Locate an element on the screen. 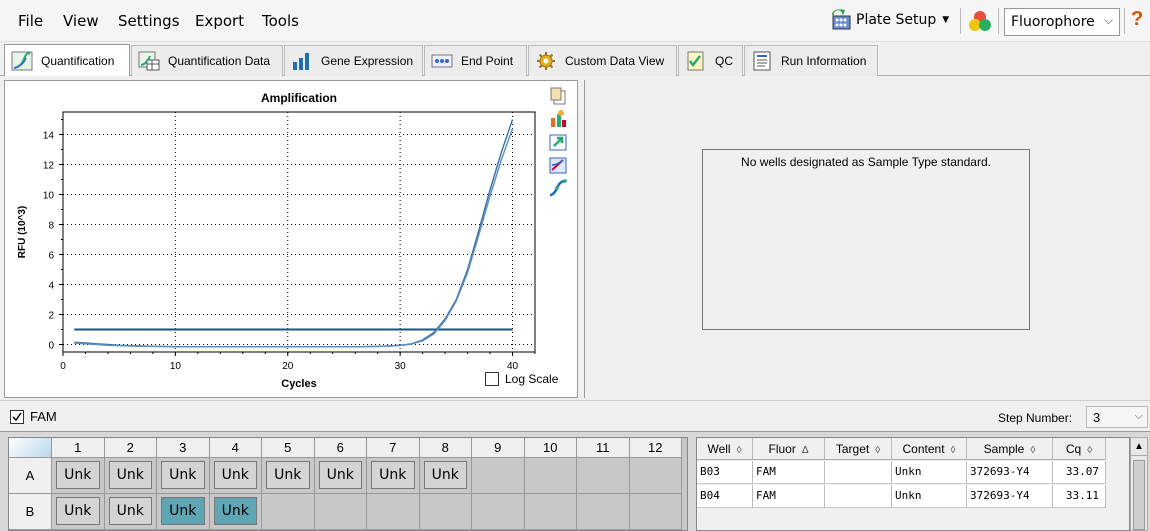  table-column-header: Sample ◊ is located at coordinates (1010, 449).